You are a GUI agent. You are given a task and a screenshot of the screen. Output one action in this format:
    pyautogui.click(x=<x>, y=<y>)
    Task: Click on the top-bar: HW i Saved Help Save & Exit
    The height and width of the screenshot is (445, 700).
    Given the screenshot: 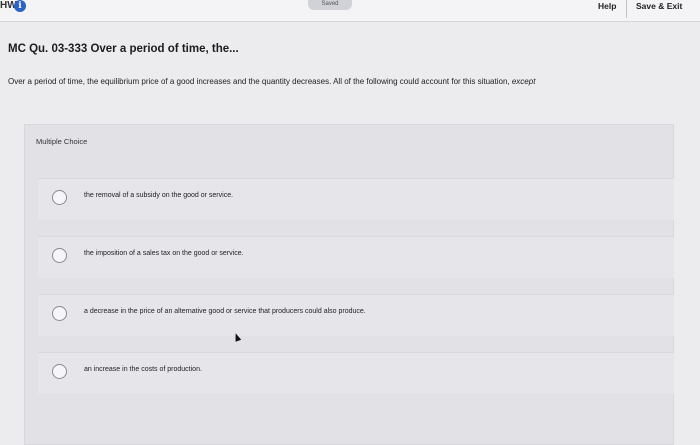 What is the action you would take?
    pyautogui.click(x=350, y=11)
    